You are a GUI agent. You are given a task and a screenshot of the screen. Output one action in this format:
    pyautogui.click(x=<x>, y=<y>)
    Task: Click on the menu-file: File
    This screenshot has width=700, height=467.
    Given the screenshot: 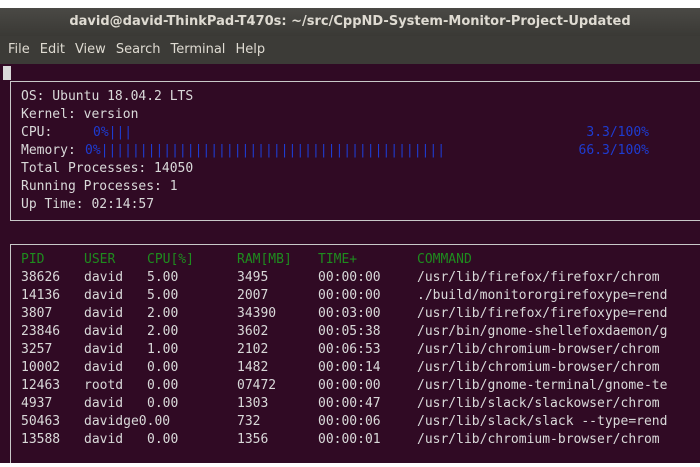 What is the action you would take?
    pyautogui.click(x=17, y=50)
    